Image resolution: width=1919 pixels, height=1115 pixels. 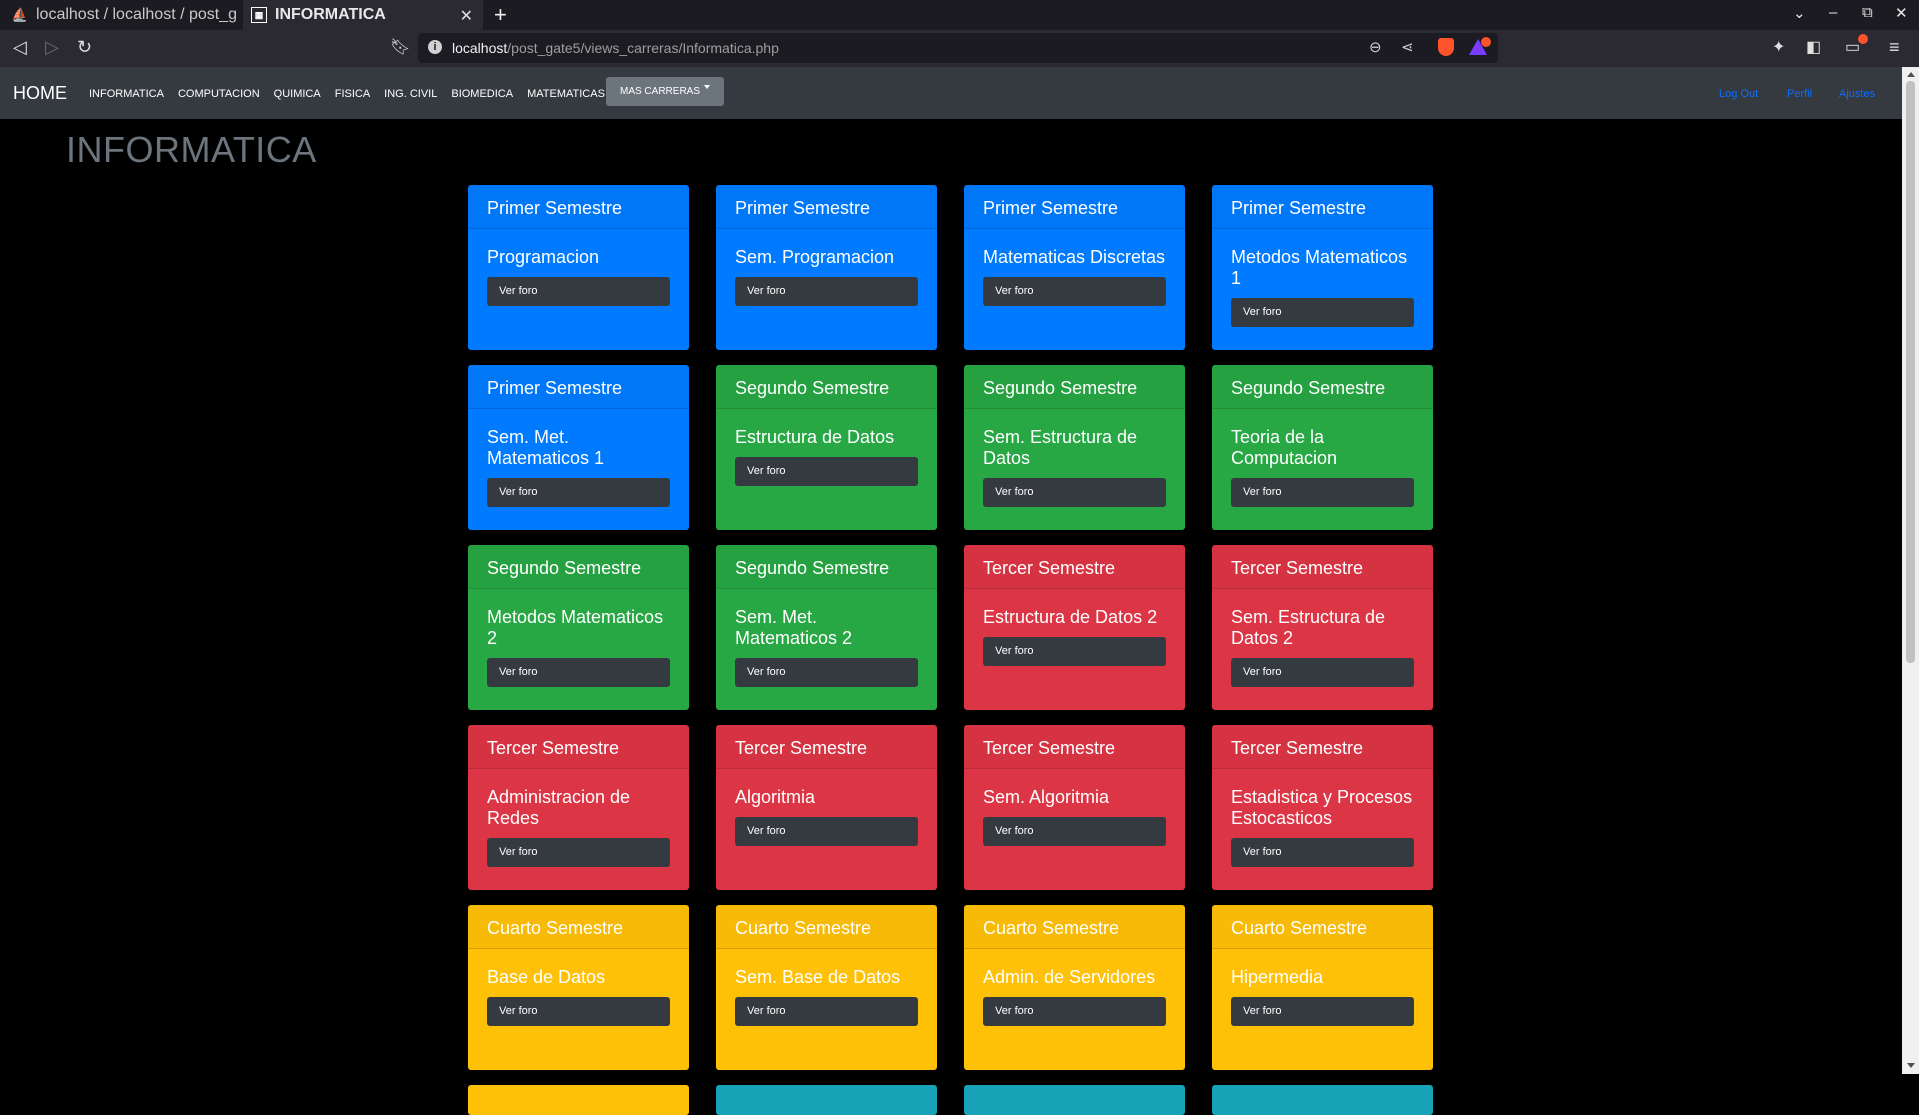 I want to click on sidebar-icon: ◧, so click(x=1813, y=47).